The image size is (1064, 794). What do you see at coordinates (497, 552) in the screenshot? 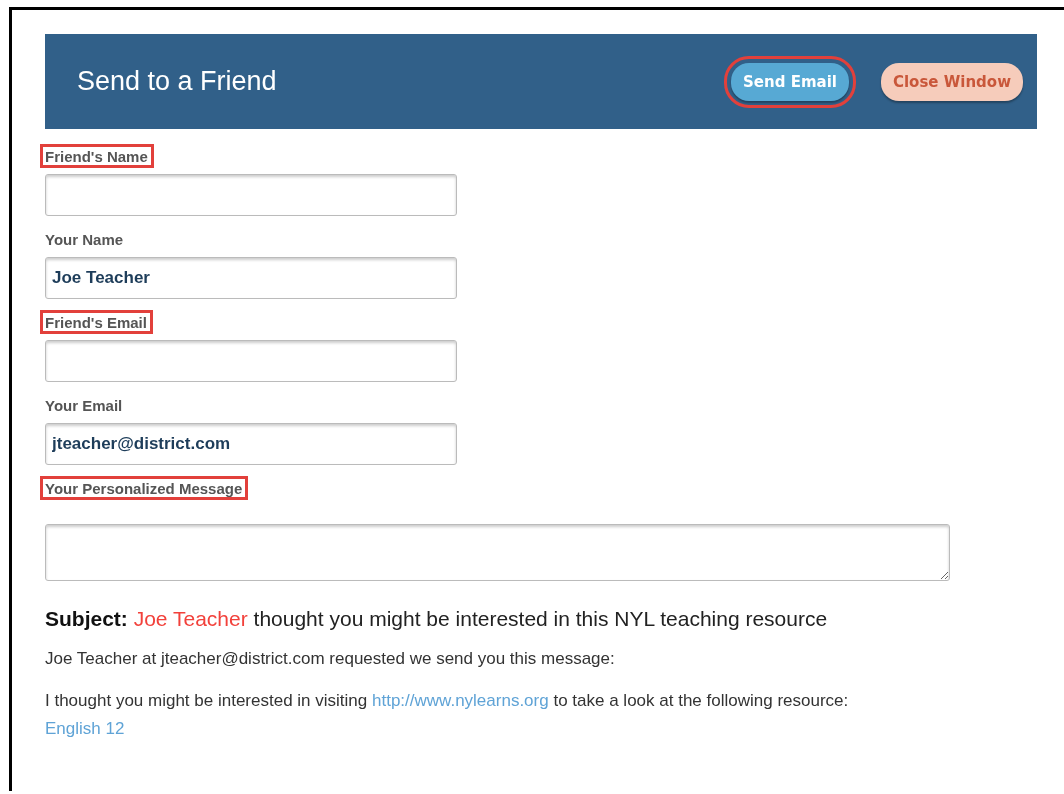
I see `message-field` at bounding box center [497, 552].